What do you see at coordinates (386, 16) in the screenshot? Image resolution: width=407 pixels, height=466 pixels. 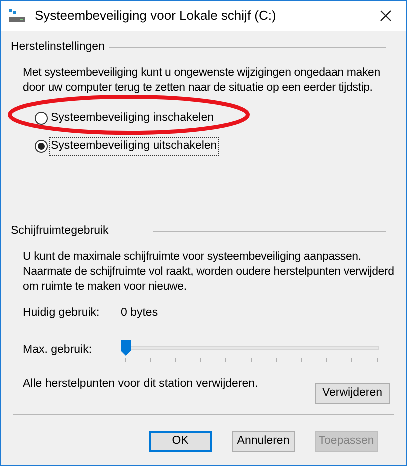 I see `close-icon` at bounding box center [386, 16].